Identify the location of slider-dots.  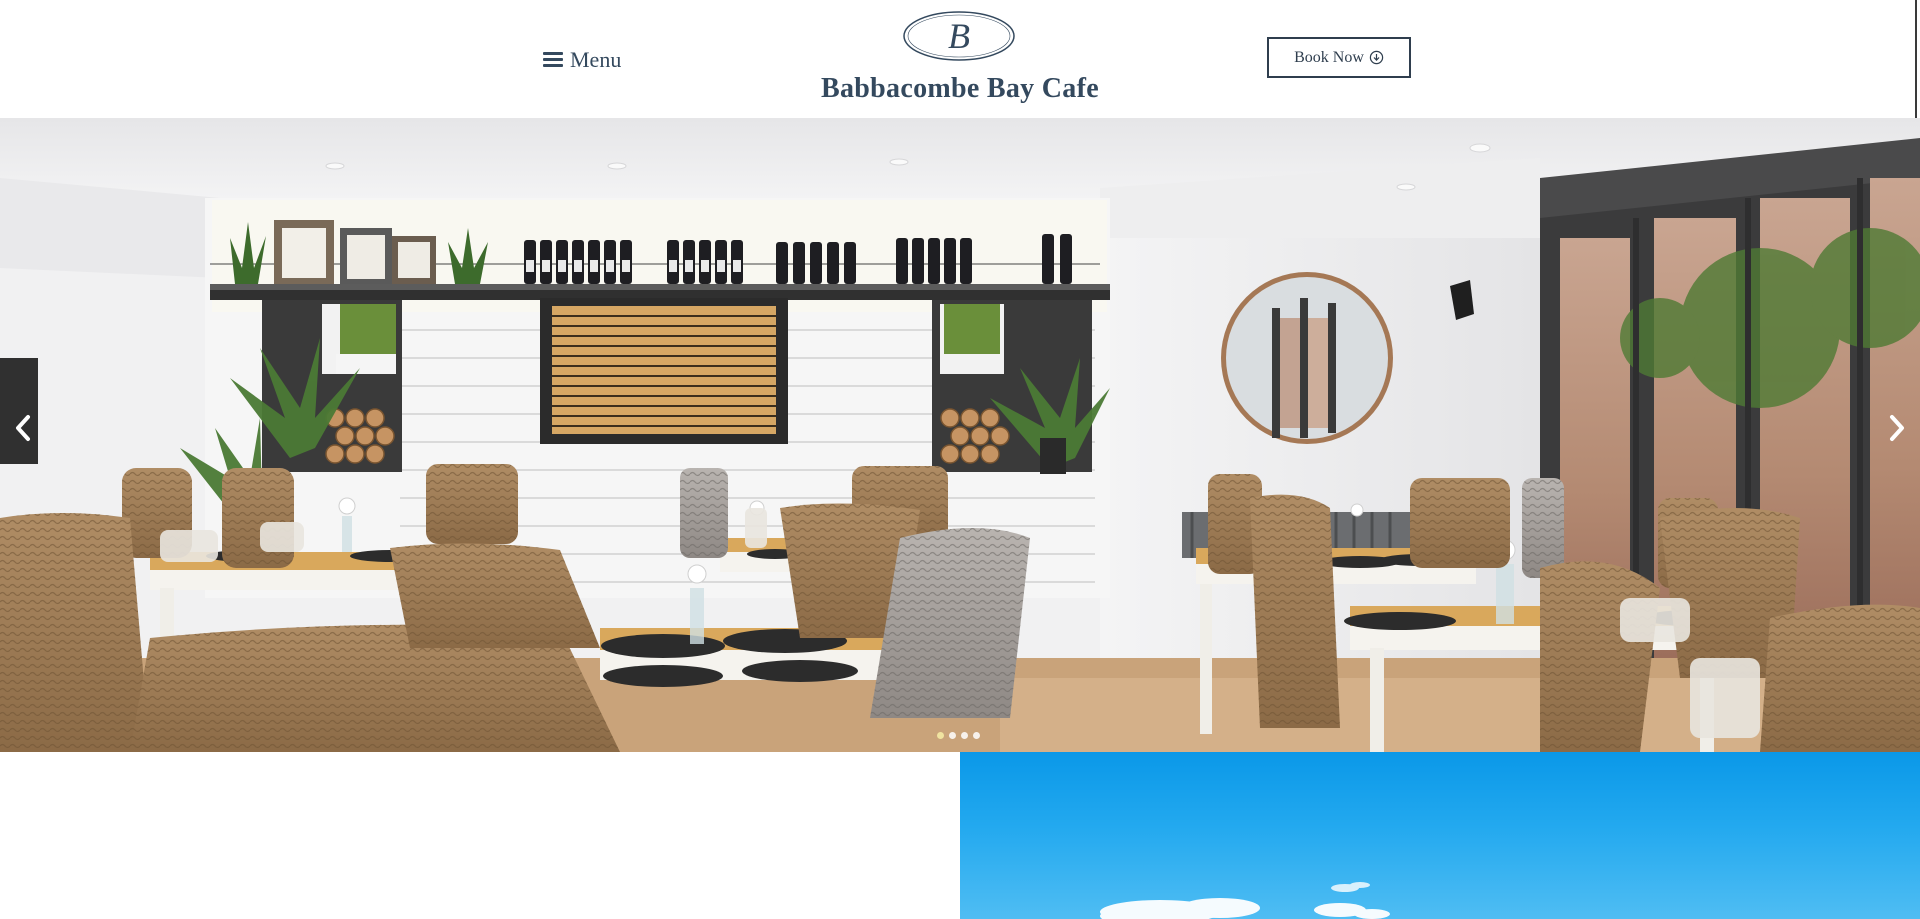
(958, 735).